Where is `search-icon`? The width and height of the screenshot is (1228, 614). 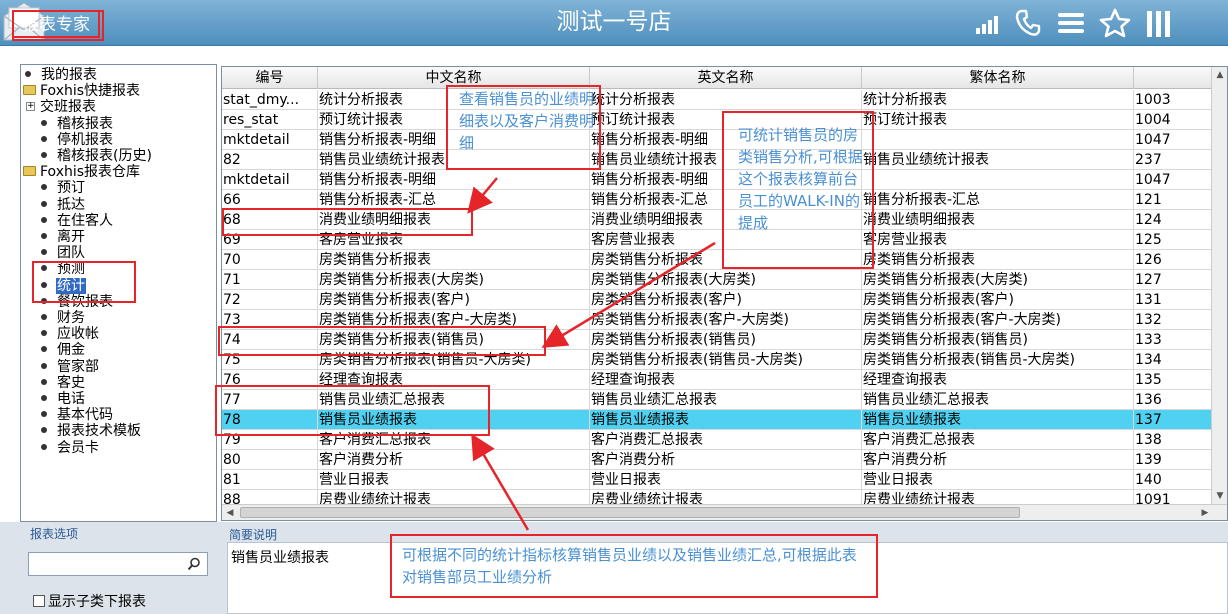 search-icon is located at coordinates (194, 564).